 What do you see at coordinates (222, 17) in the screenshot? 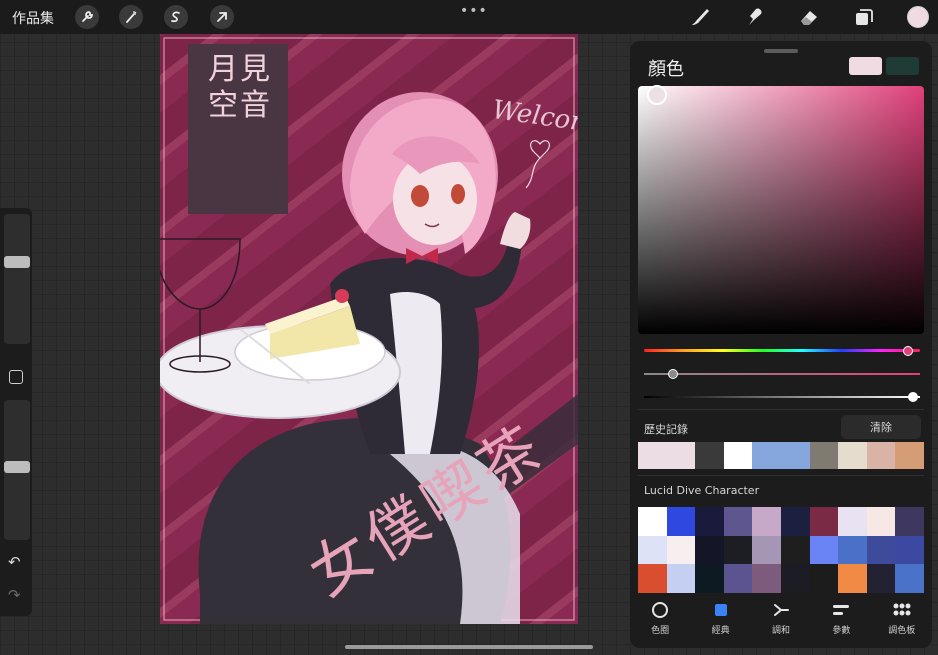
I see `transform-arrow-icon` at bounding box center [222, 17].